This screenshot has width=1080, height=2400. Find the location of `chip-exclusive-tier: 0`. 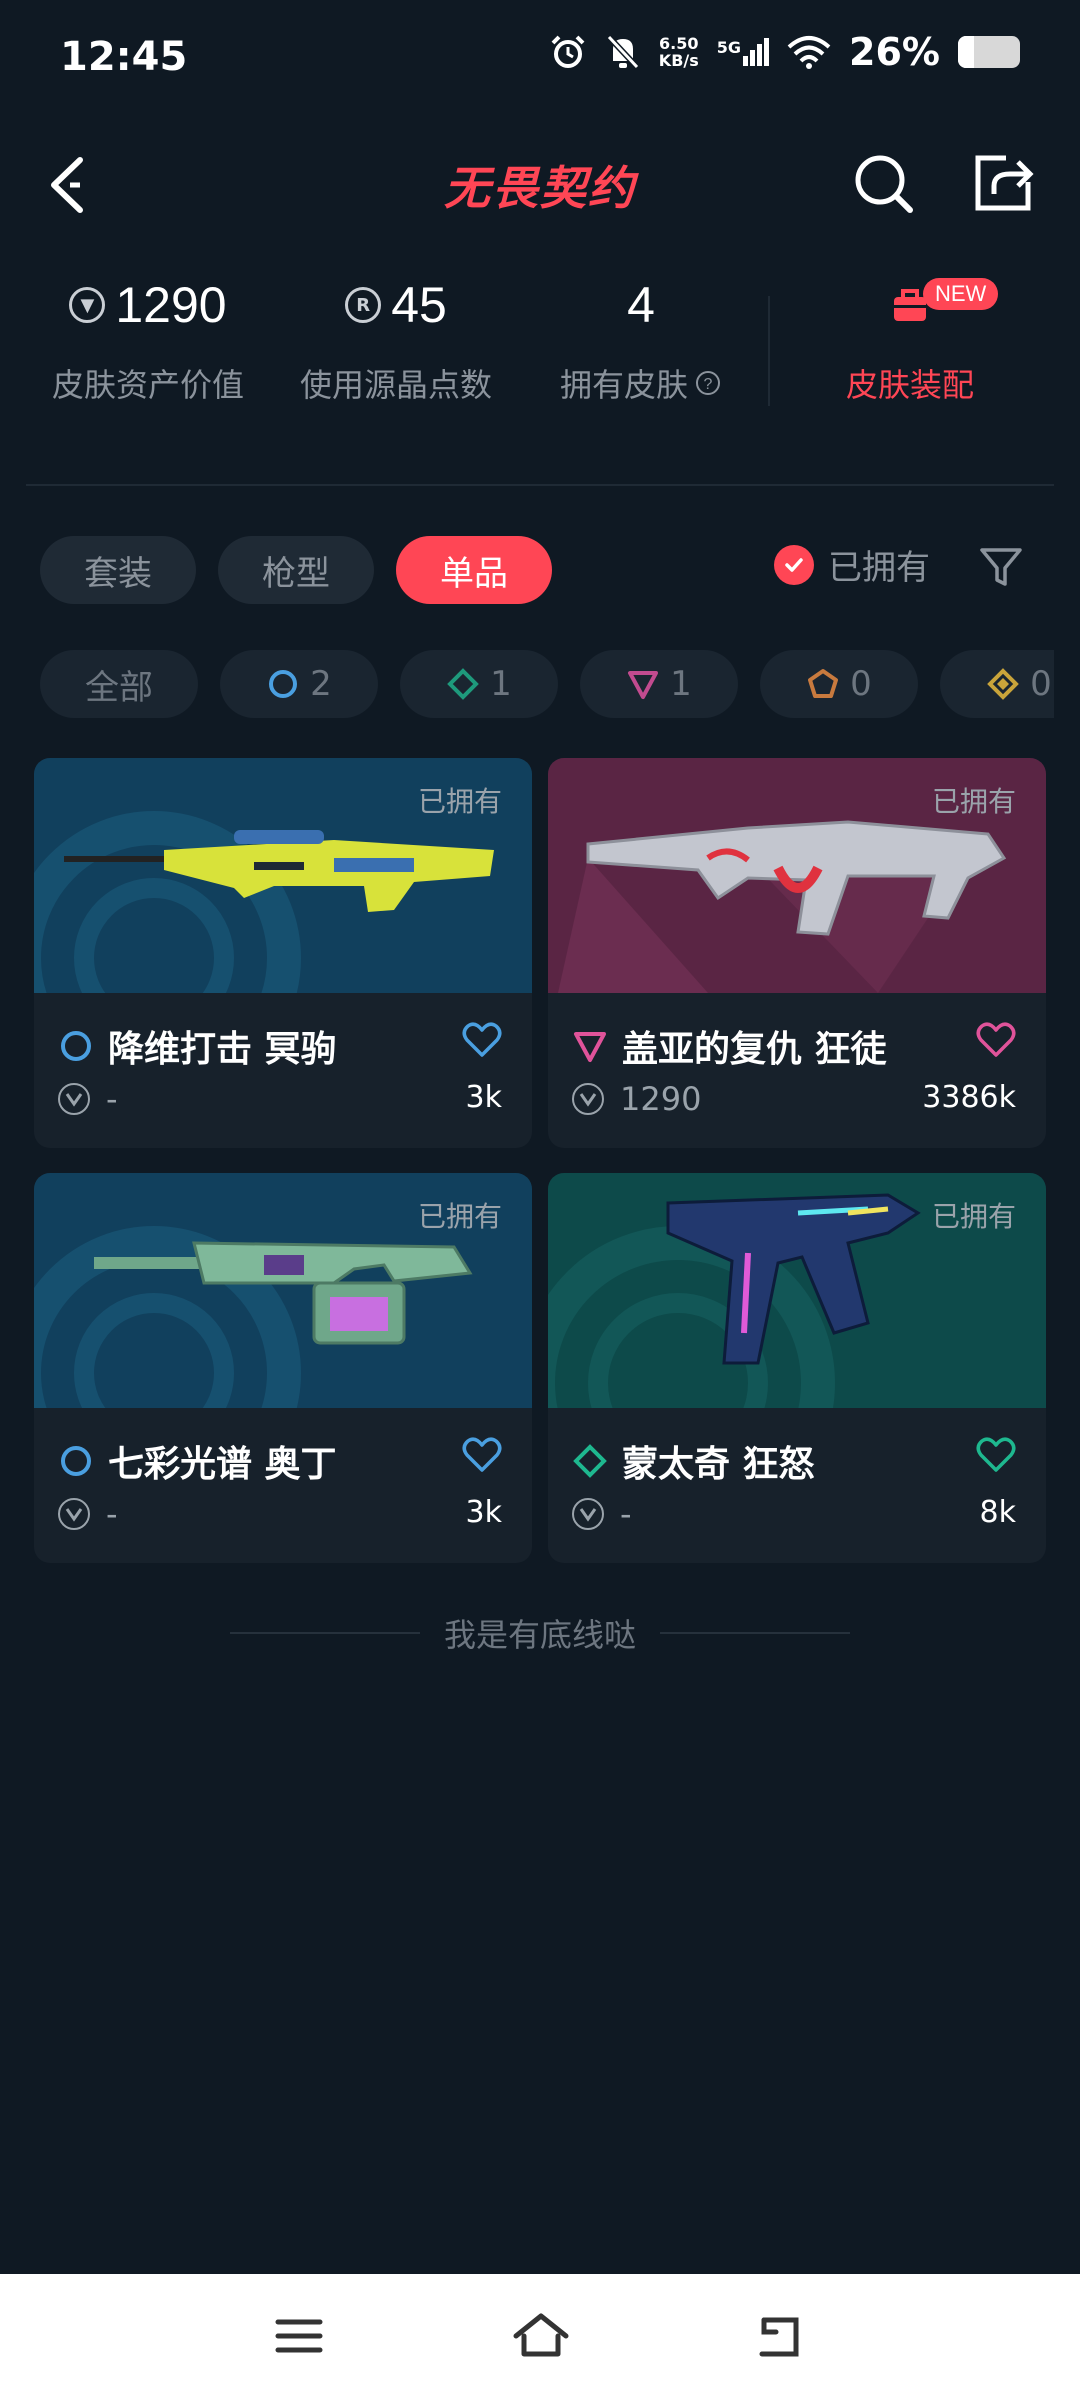

chip-exclusive-tier: 0 is located at coordinates (839, 684).